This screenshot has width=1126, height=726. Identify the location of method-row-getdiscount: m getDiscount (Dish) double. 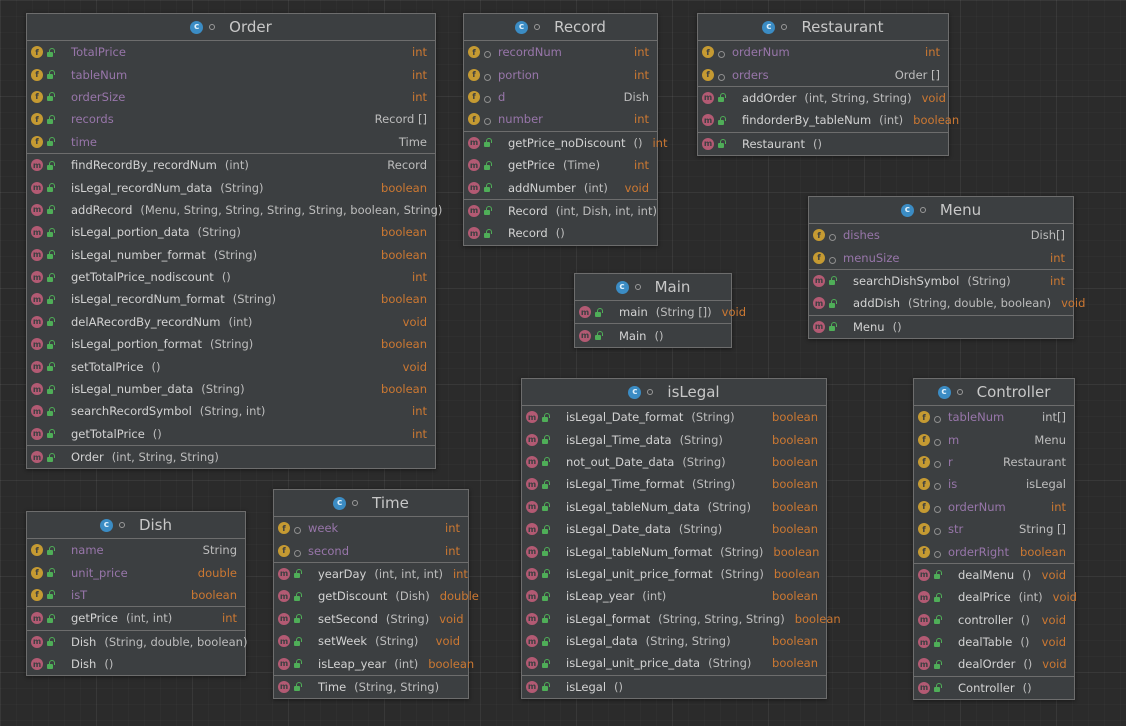
(376, 596).